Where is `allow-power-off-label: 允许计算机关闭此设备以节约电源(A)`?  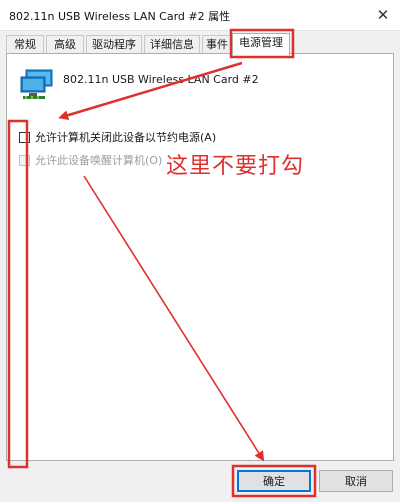
allow-power-off-label: 允许计算机关闭此设备以节约电源(A) is located at coordinates (126, 137).